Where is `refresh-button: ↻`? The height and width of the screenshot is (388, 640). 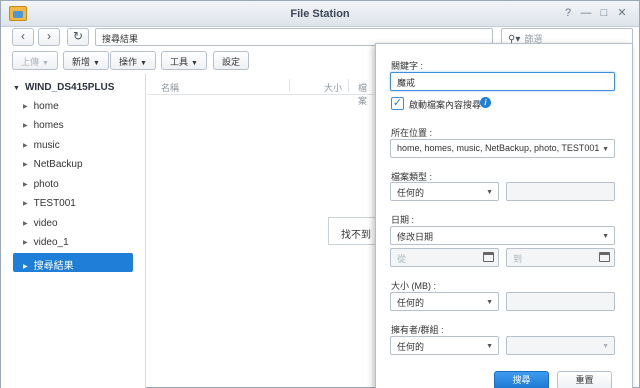 refresh-button: ↻ is located at coordinates (78, 37).